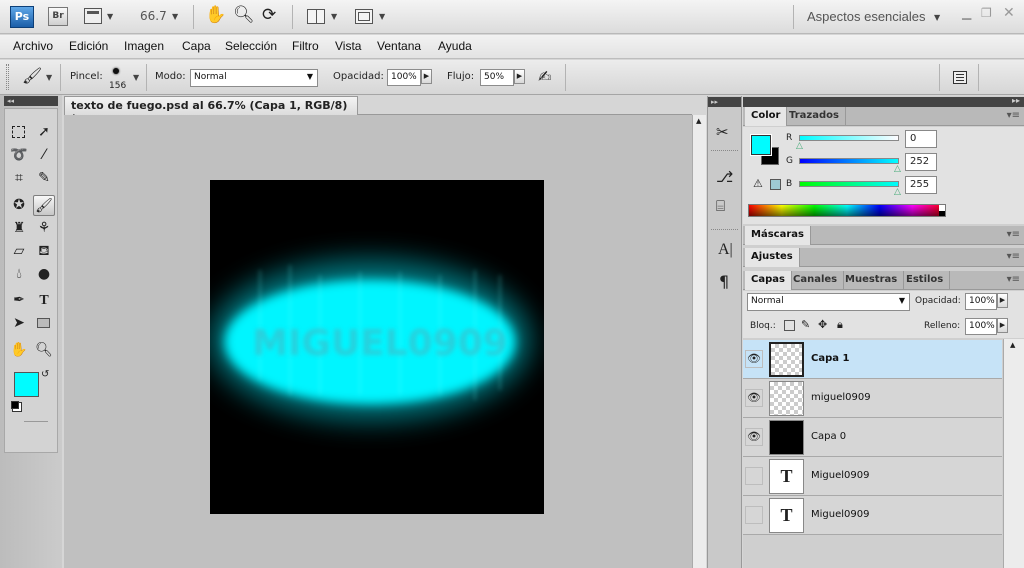  I want to click on out-of-gamut-warning-icon: ⚠, so click(758, 183).